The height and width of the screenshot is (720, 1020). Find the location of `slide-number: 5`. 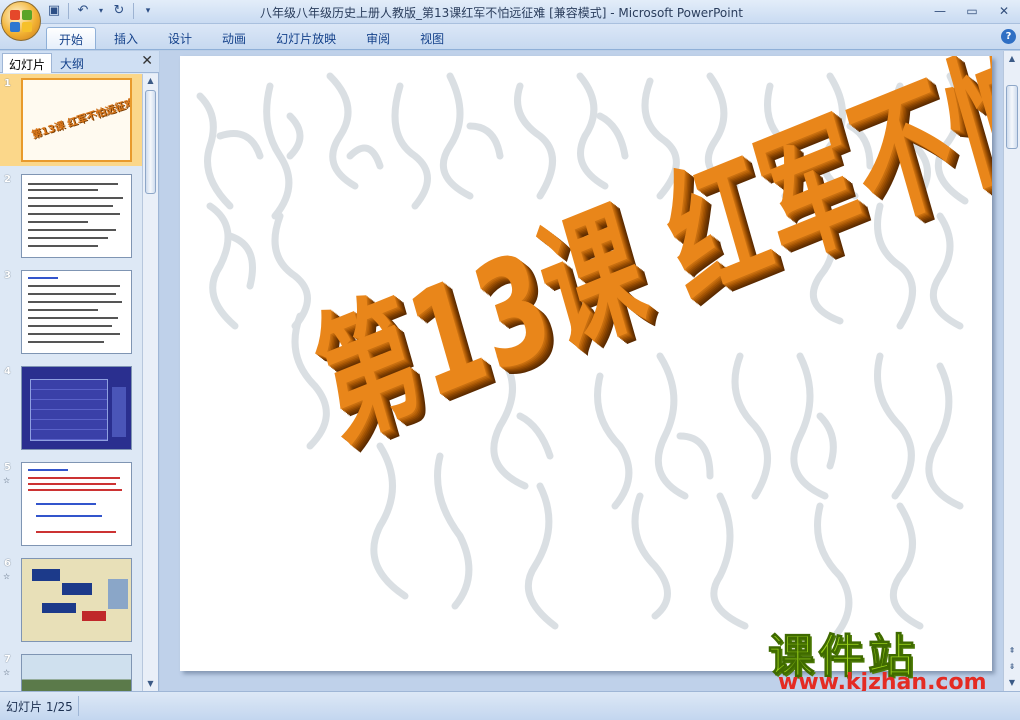

slide-number: 5 is located at coordinates (7, 467).